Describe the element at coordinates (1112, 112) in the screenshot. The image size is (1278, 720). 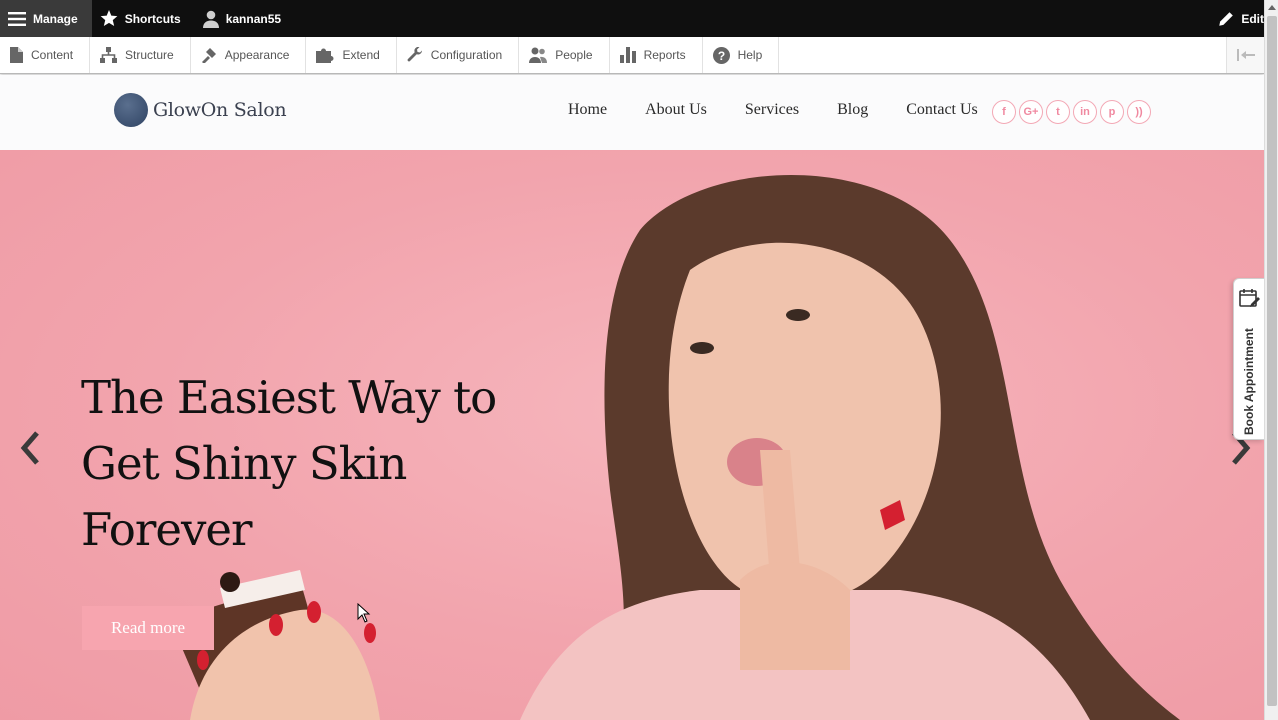
I see `pinterest-icon: p` at that location.